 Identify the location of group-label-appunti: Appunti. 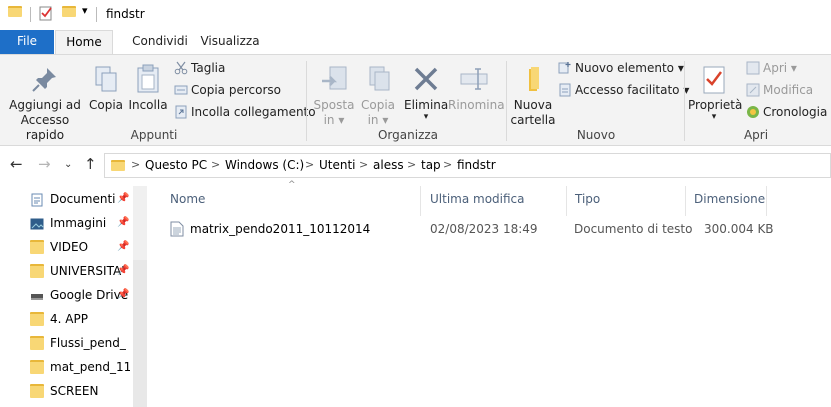
(154, 135).